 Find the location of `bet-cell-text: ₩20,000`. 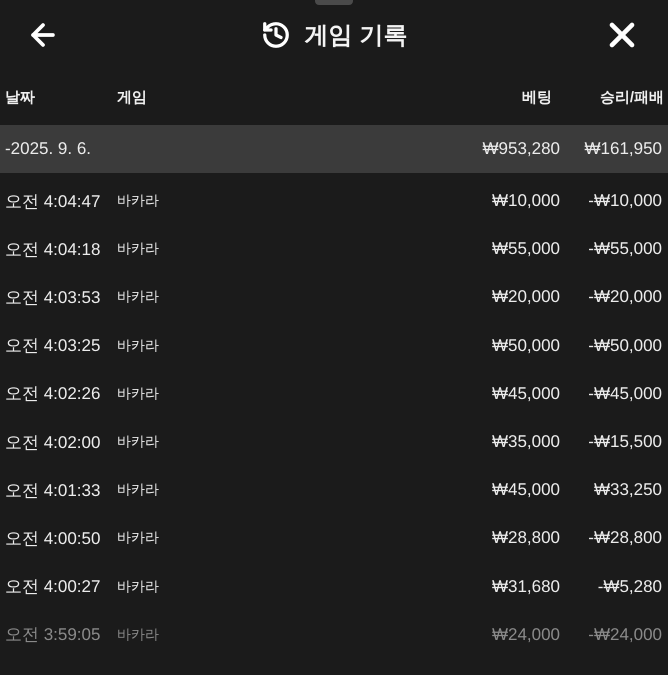

bet-cell-text: ₩20,000 is located at coordinates (525, 297).